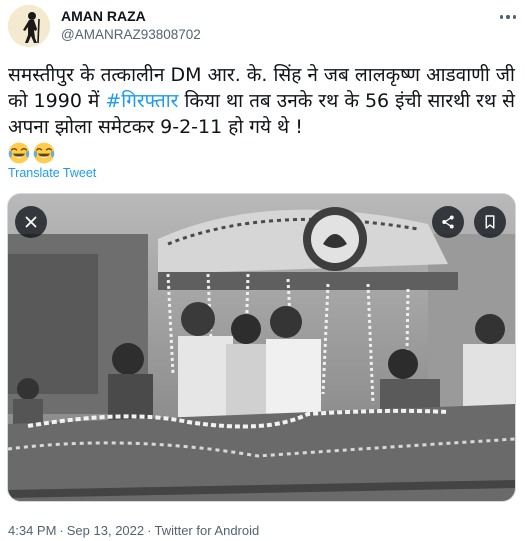 The height and width of the screenshot is (541, 525). I want to click on tweet-time: 4:34 PM, so click(32, 530).